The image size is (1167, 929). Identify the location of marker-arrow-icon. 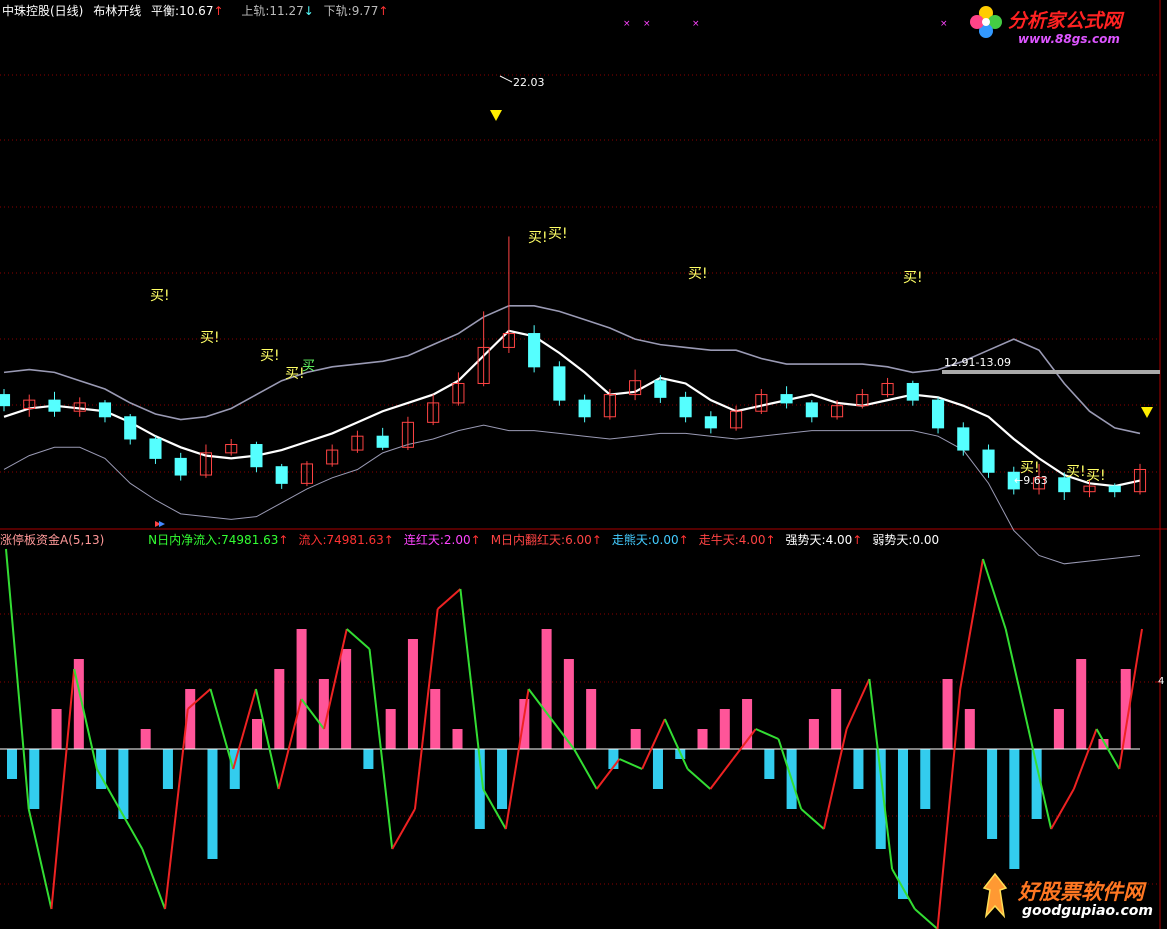
(162, 524).